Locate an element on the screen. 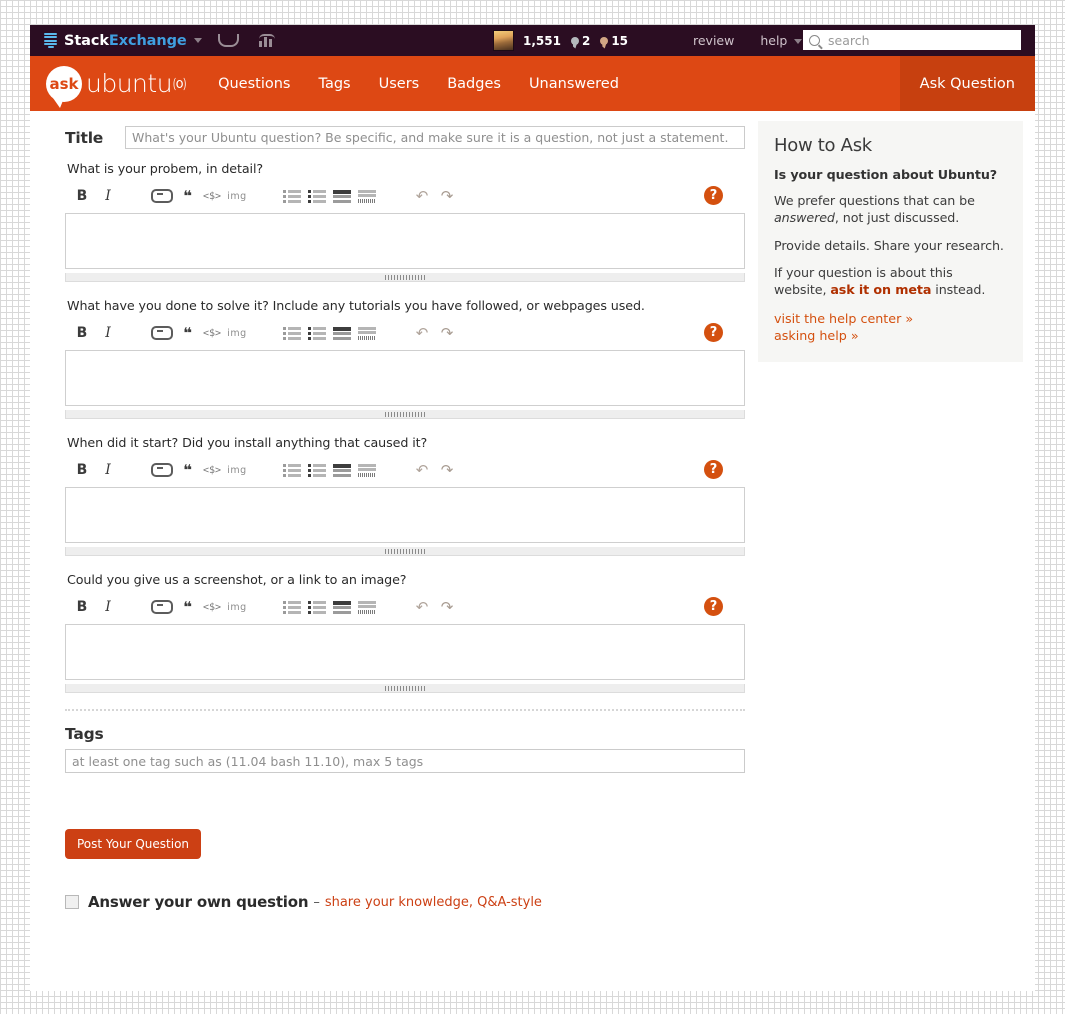 Image resolution: width=1065 pixels, height=1014 pixels. stack-exchange-icon is located at coordinates (50, 40).